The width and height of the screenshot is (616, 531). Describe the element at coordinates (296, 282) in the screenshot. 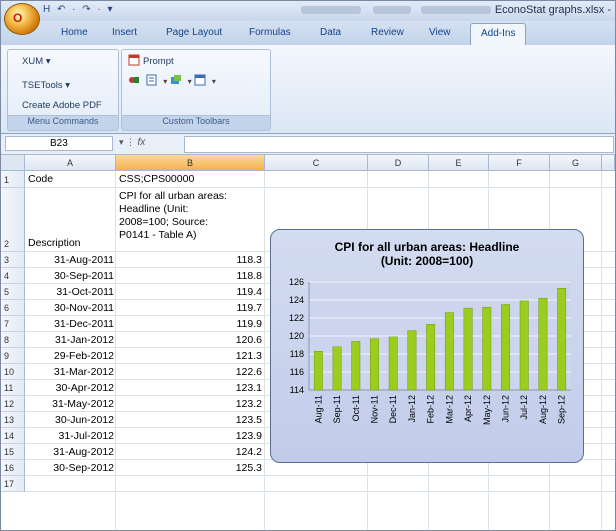

I see `y-tick-label: 126` at that location.